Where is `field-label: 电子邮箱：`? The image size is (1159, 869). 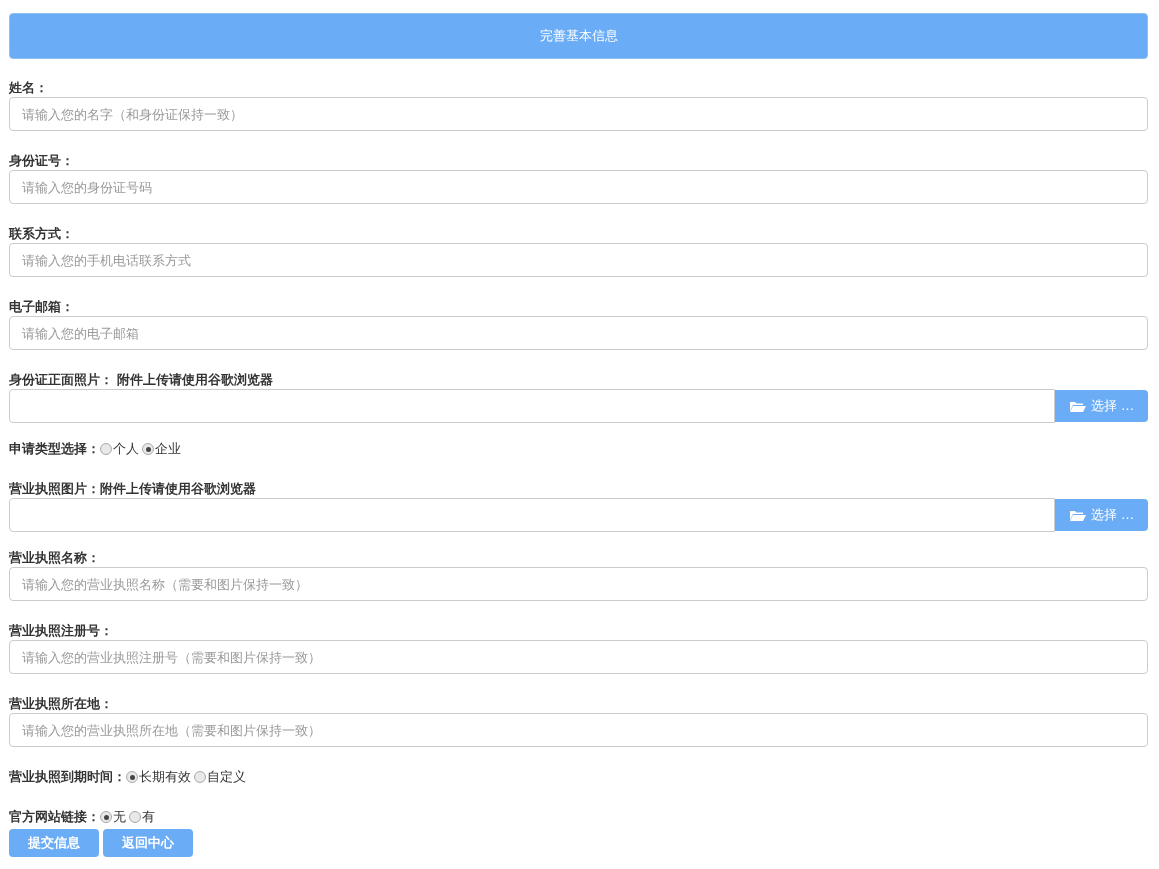
field-label: 电子邮箱： is located at coordinates (41, 307).